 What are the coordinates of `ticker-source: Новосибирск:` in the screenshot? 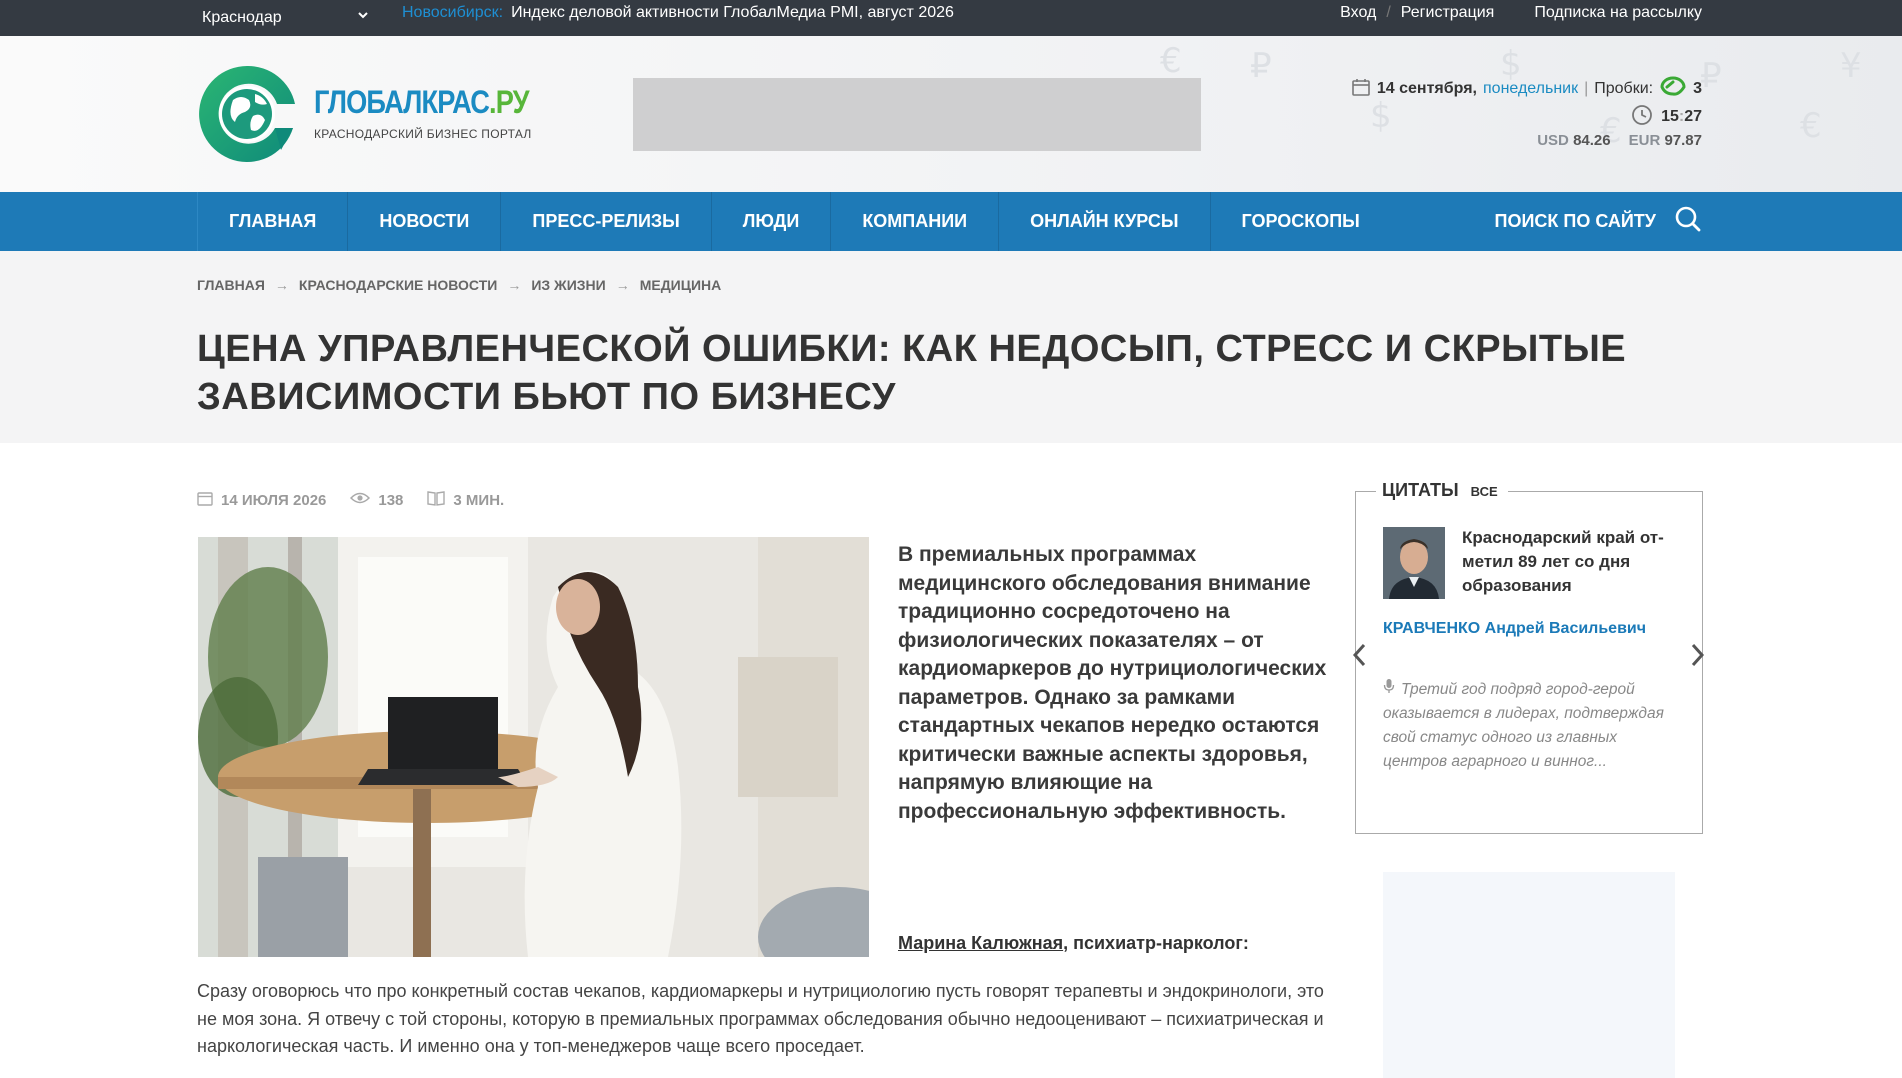 It's located at (453, 12).